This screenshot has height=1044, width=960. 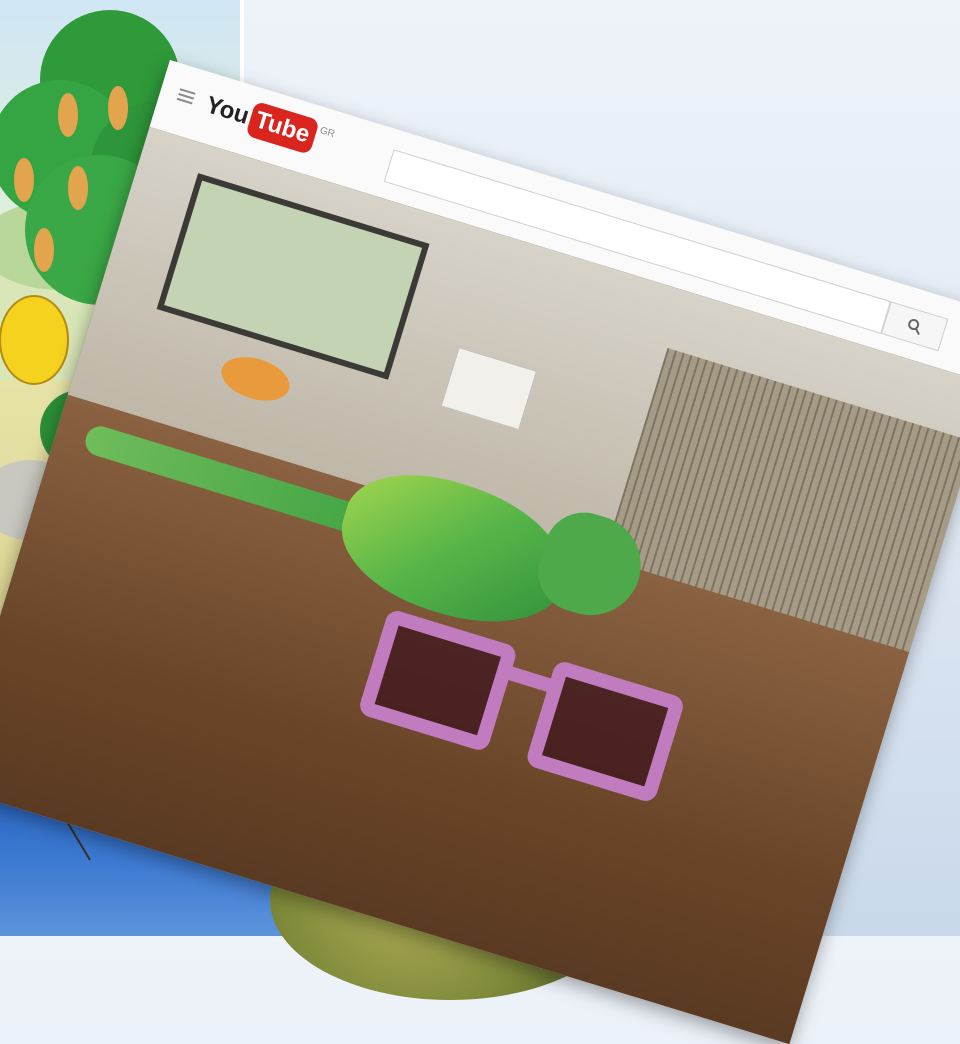 What do you see at coordinates (227, 110) in the screenshot?
I see `logo-you-text: You` at bounding box center [227, 110].